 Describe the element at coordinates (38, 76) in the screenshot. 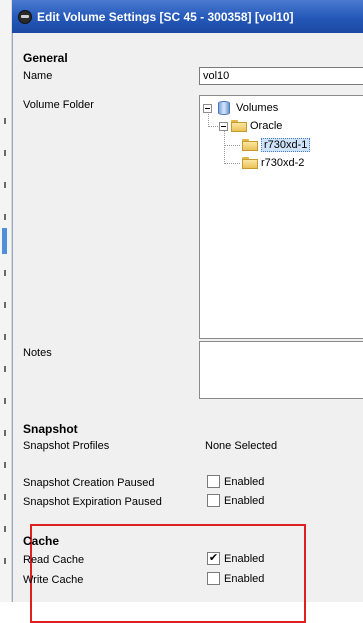

I see `name-label: Name` at that location.